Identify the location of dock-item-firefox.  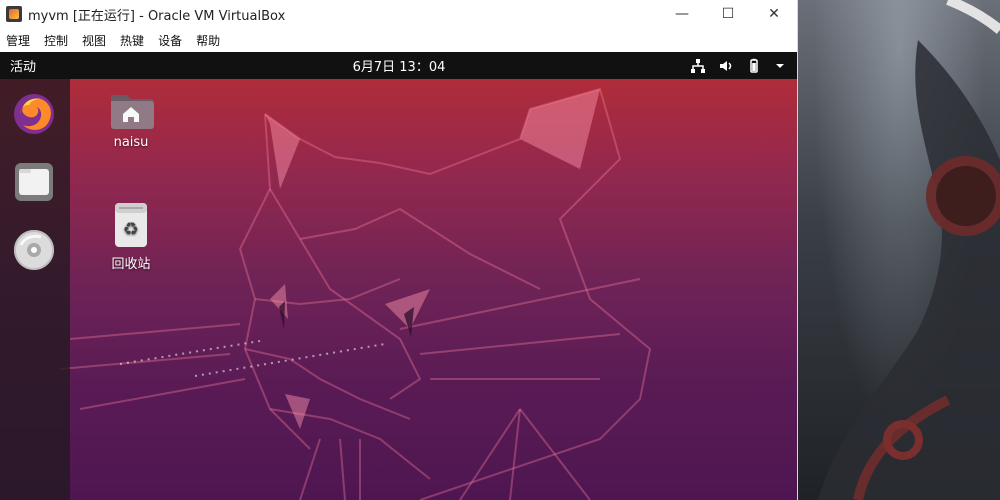
(34, 114).